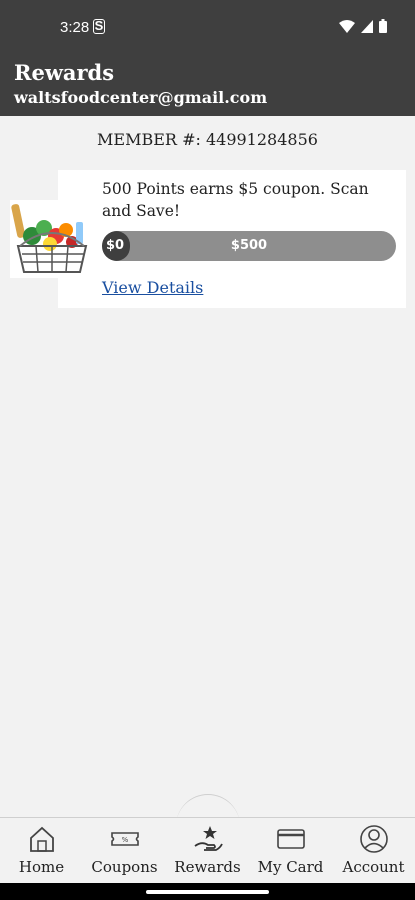 This screenshot has width=415, height=900. What do you see at coordinates (347, 26) in the screenshot?
I see `wifi-icon` at bounding box center [347, 26].